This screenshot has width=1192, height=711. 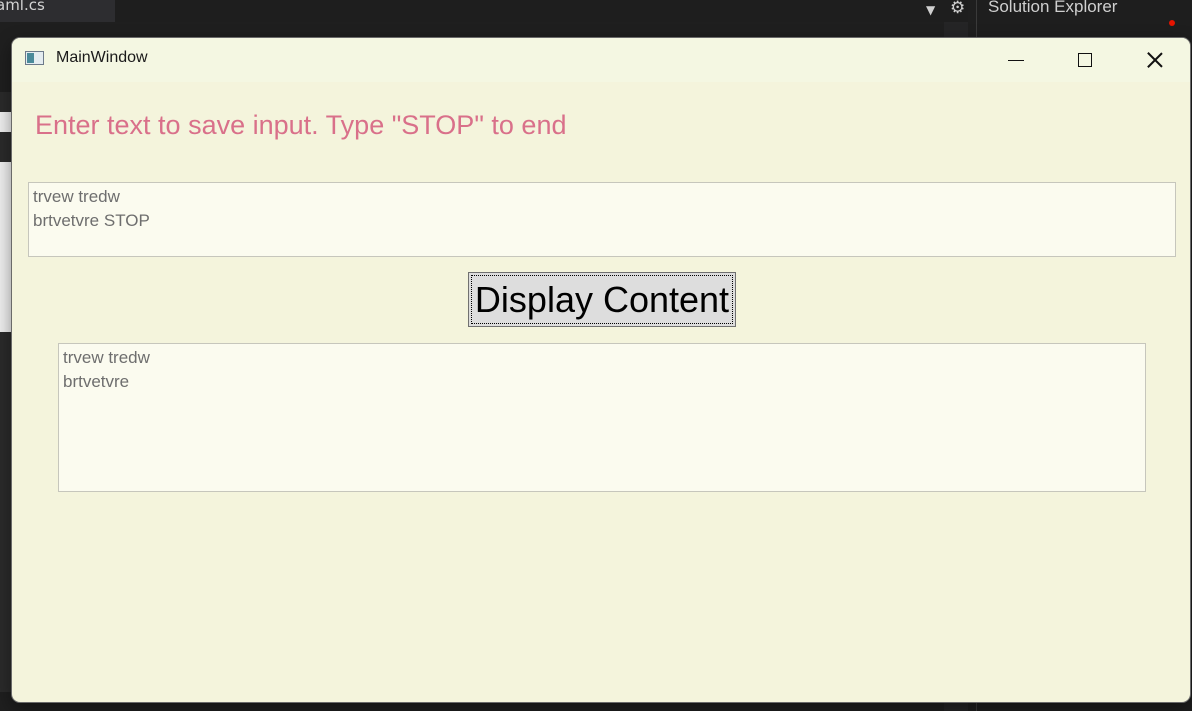 What do you see at coordinates (57, 11) in the screenshot?
I see `ide-editor-tab: aml.cs` at bounding box center [57, 11].